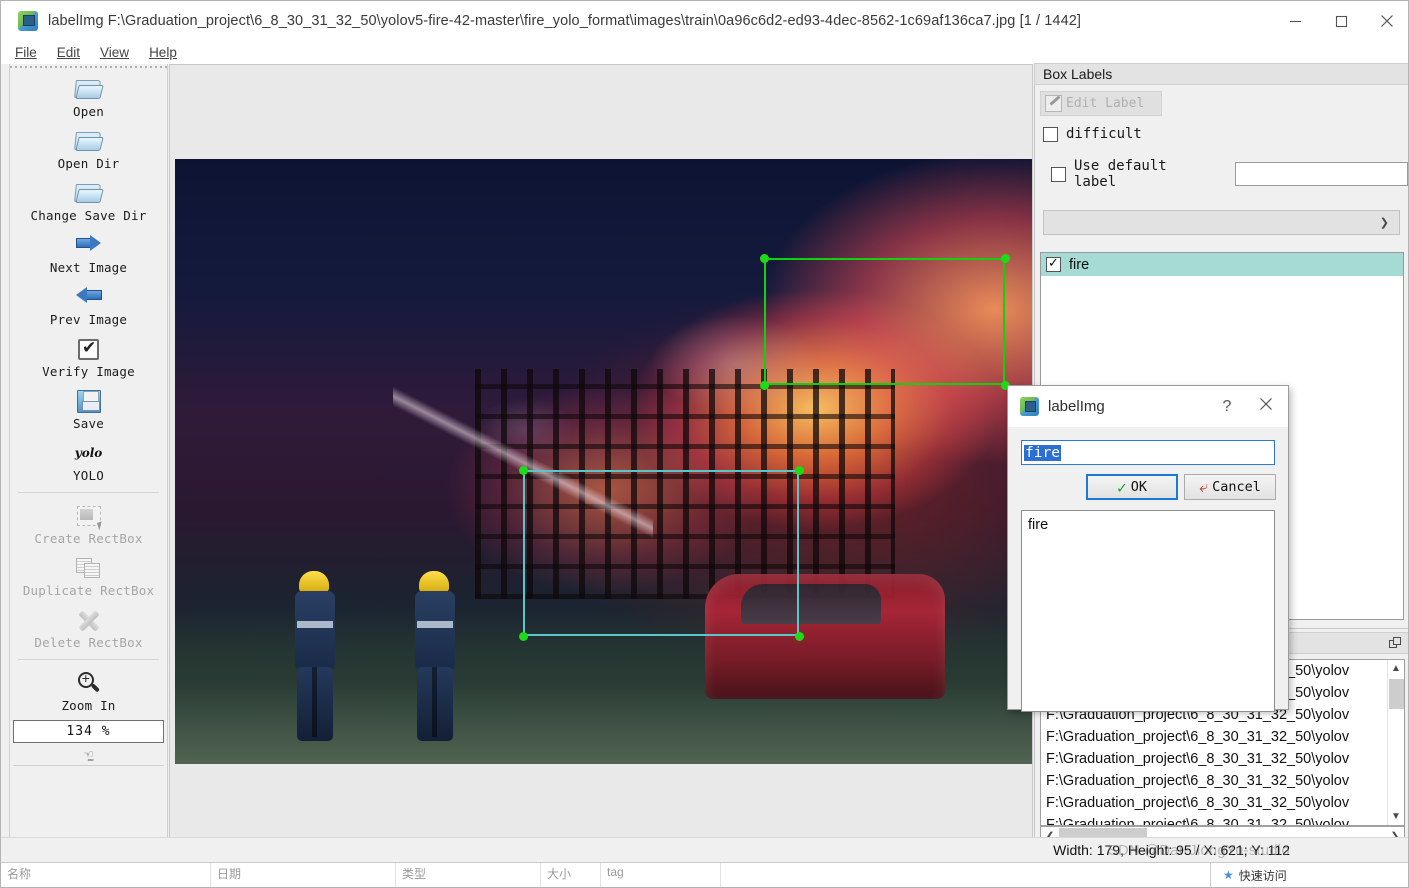 The width and height of the screenshot is (1409, 888). What do you see at coordinates (1396, 694) in the screenshot?
I see `vertical-scroll-thumb` at bounding box center [1396, 694].